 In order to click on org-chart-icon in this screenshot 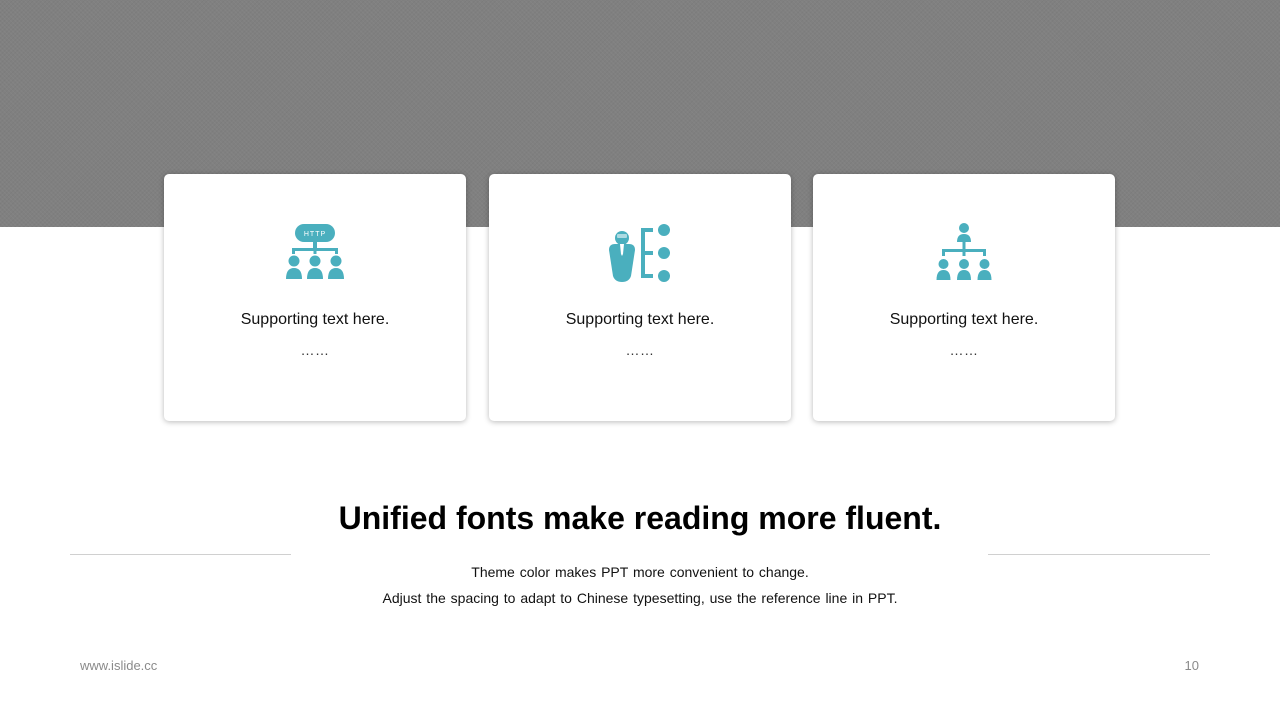, I will do `click(964, 255)`.